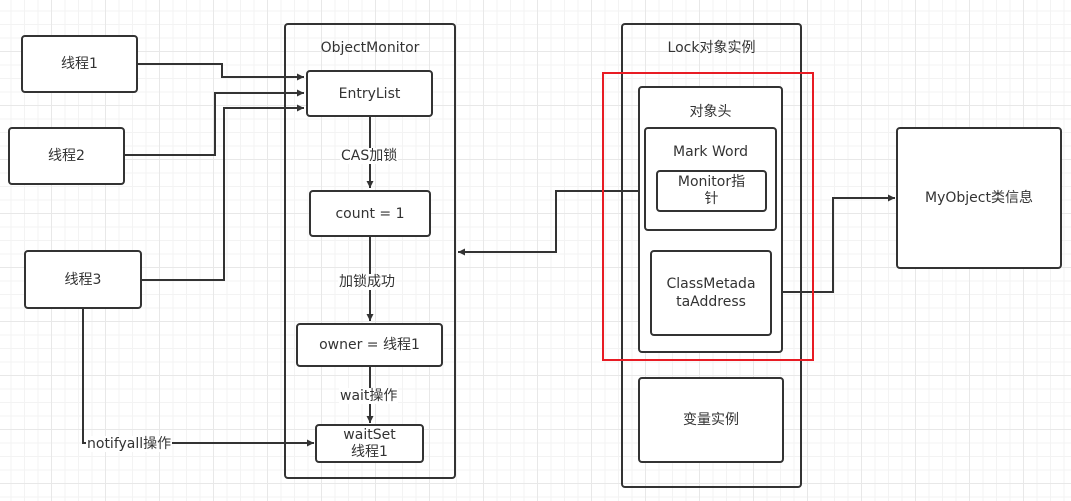 This screenshot has width=1071, height=501. I want to click on count-node: count = 1, so click(370, 213).